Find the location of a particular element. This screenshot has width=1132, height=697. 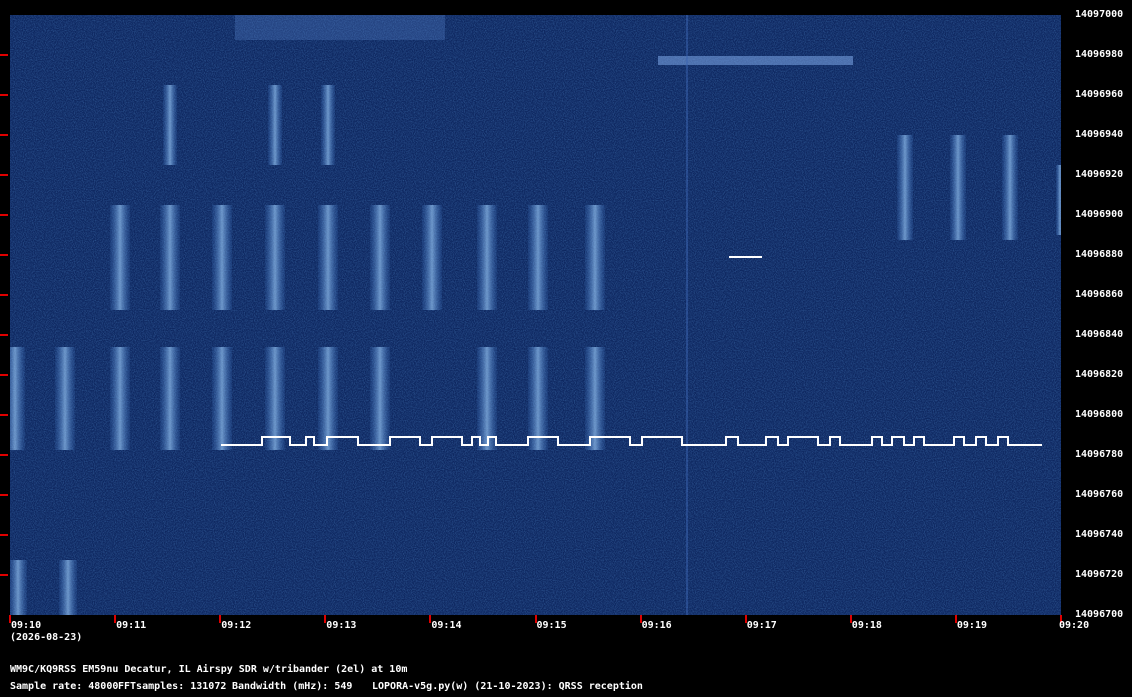

y-tick-label: 14096860 is located at coordinates (1099, 294).